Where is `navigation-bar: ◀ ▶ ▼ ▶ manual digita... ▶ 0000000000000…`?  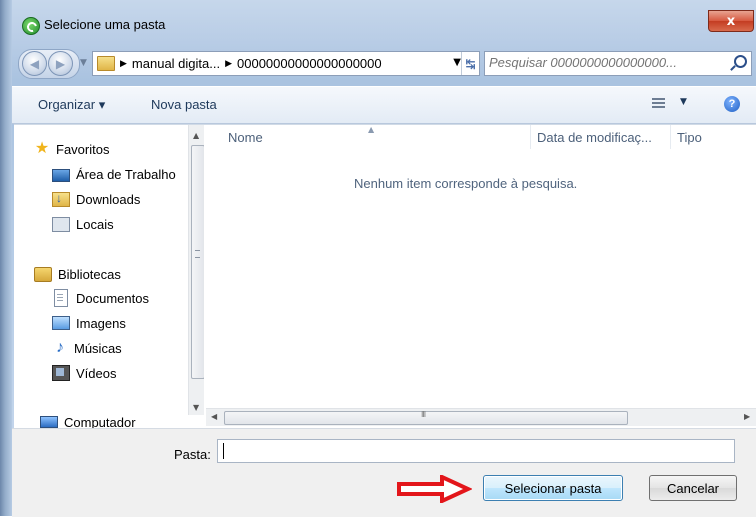
navigation-bar: ◀ ▶ ▼ ▶ manual digita... ▶ 0000000000000… is located at coordinates (384, 63).